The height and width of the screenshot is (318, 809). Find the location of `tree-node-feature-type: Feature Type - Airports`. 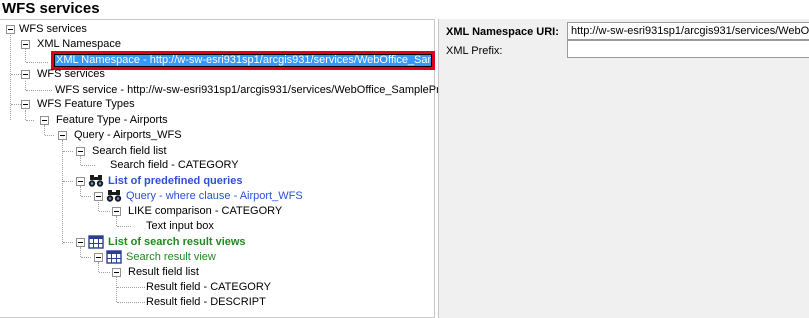

tree-node-feature-type: Feature Type - Airports is located at coordinates (100, 120).